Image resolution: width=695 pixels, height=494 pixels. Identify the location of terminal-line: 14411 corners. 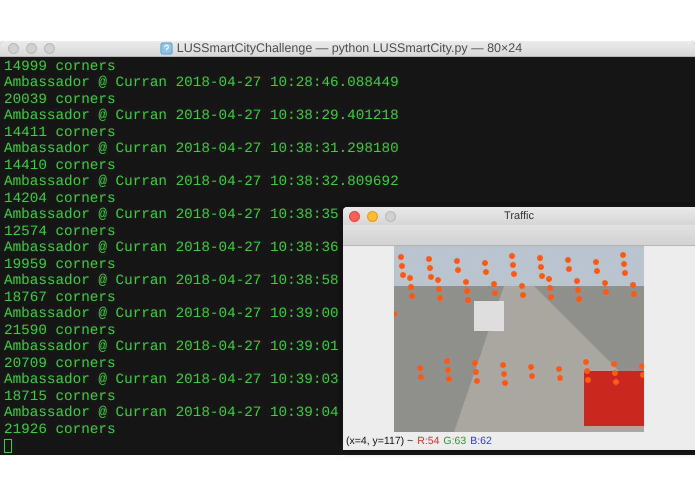
(60, 132).